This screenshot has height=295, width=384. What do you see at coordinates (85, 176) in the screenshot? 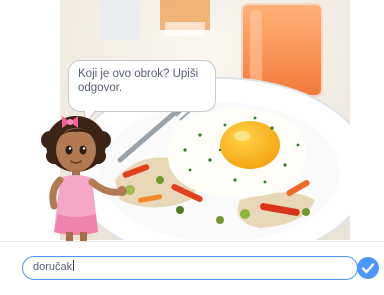
I see `girl-sprite` at bounding box center [85, 176].